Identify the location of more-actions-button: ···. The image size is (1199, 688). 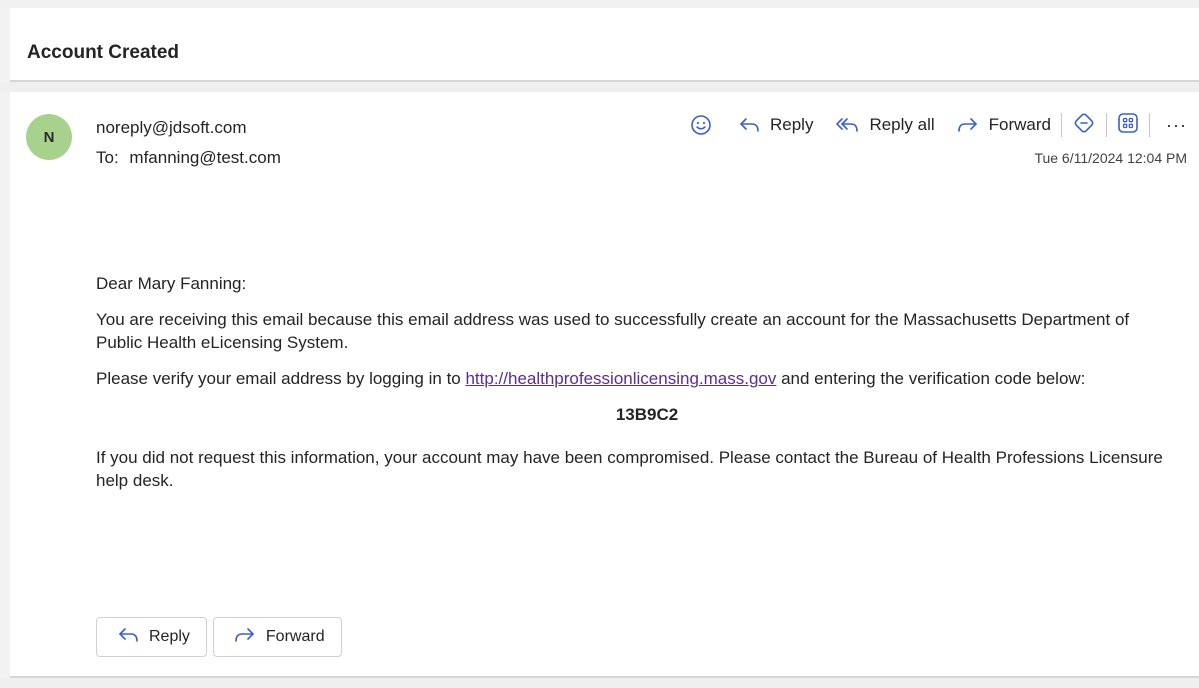
(1176, 125).